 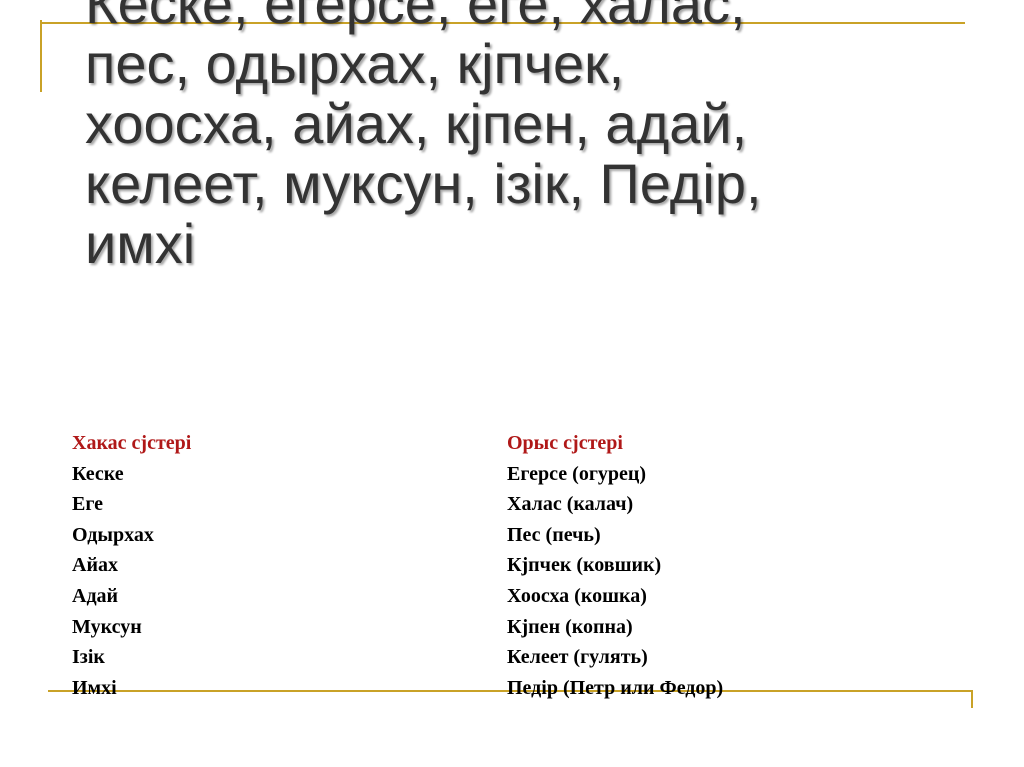 What do you see at coordinates (972, 699) in the screenshot?
I see `right-decorative-line` at bounding box center [972, 699].